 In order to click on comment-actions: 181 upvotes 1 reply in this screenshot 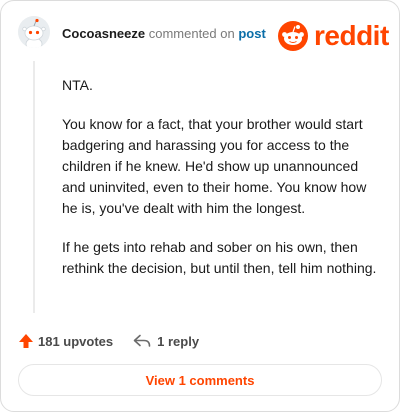, I will do `click(108, 341)`.